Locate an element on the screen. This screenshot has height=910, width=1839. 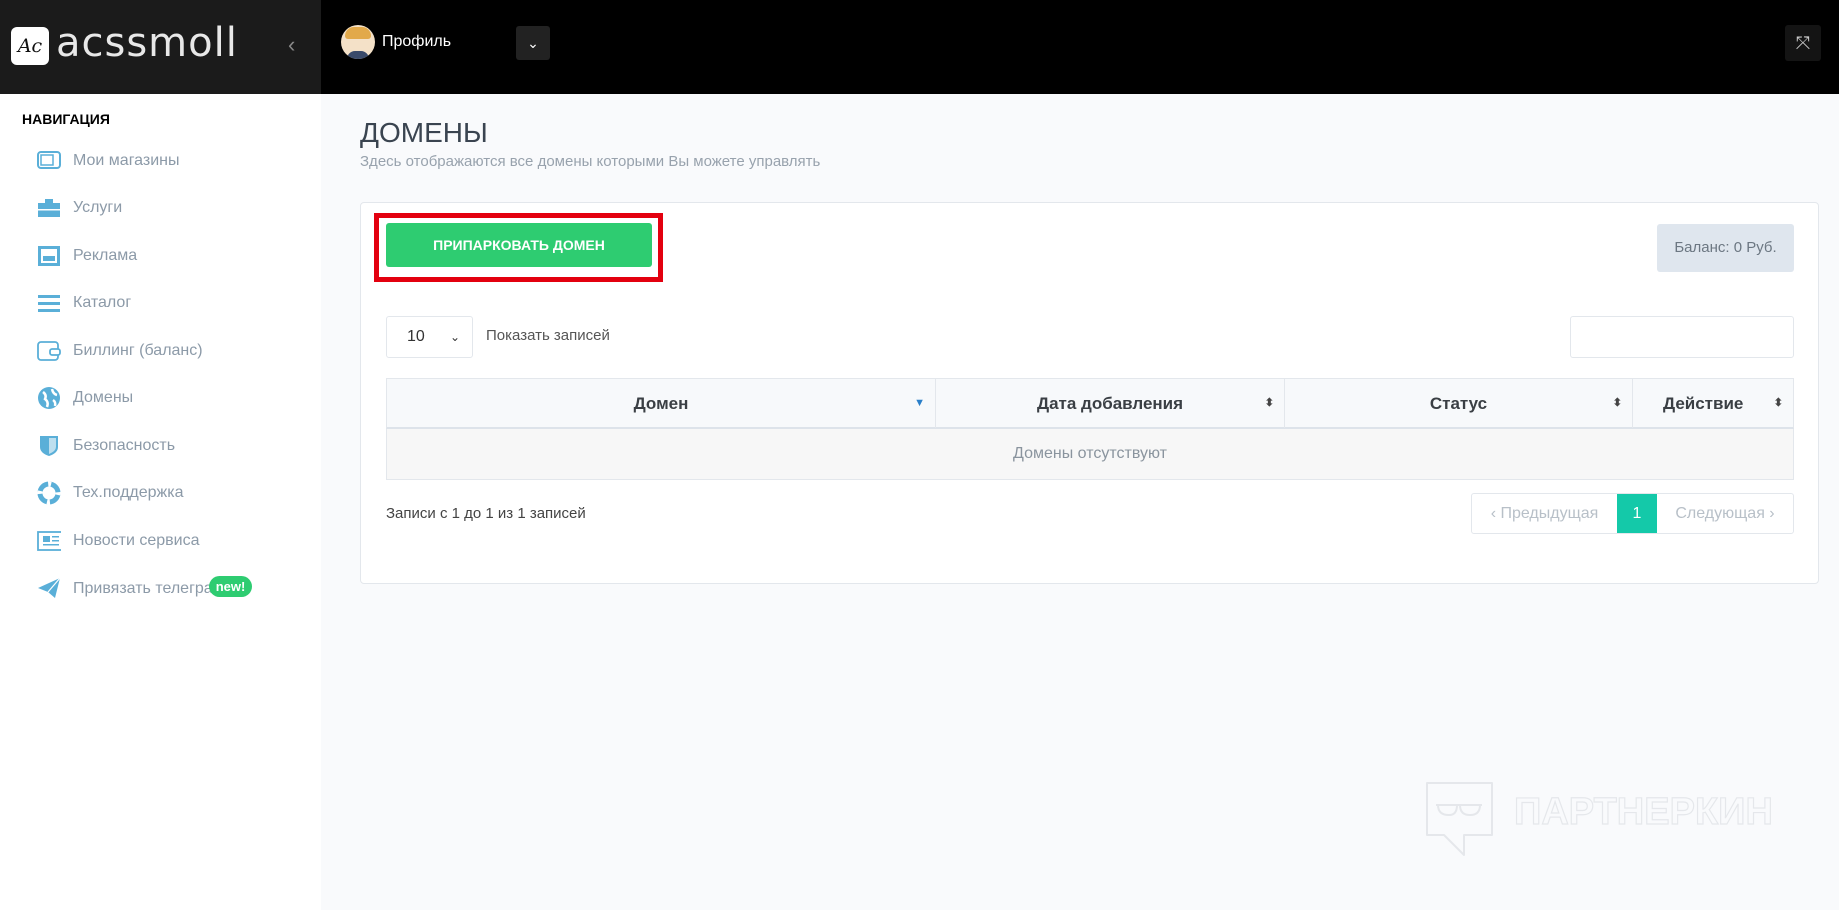
empty-row: Домены отсутствуют is located at coordinates (1090, 454).